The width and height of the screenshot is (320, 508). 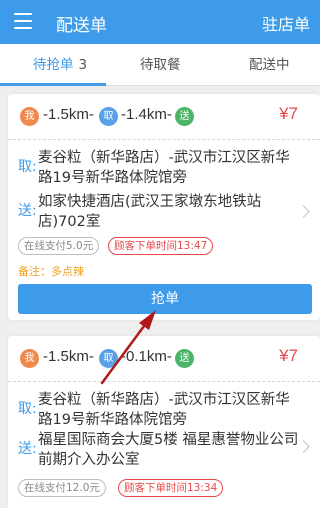 What do you see at coordinates (146, 356) in the screenshot?
I see `distance-shop-to-customer: -0.1km-` at bounding box center [146, 356].